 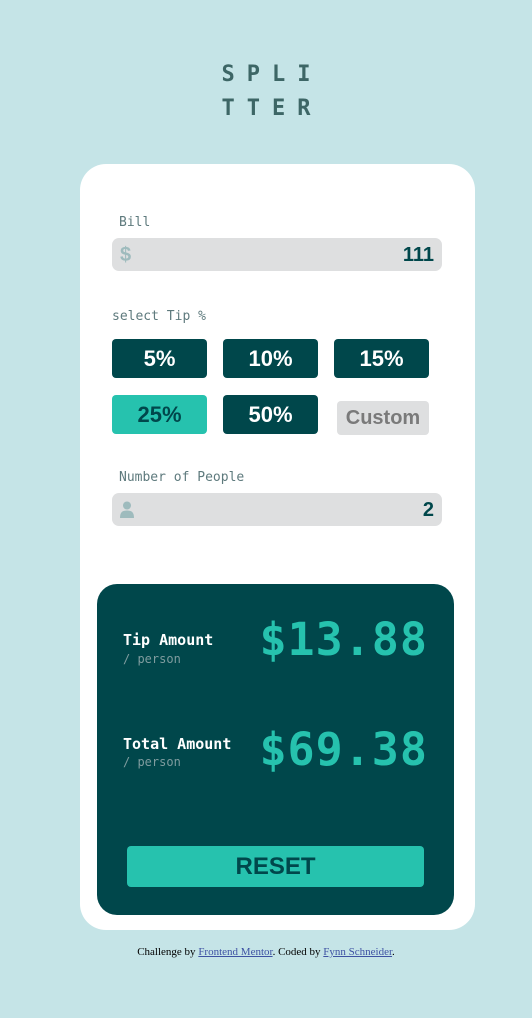 I want to click on people-label: Number of People, so click(x=182, y=477).